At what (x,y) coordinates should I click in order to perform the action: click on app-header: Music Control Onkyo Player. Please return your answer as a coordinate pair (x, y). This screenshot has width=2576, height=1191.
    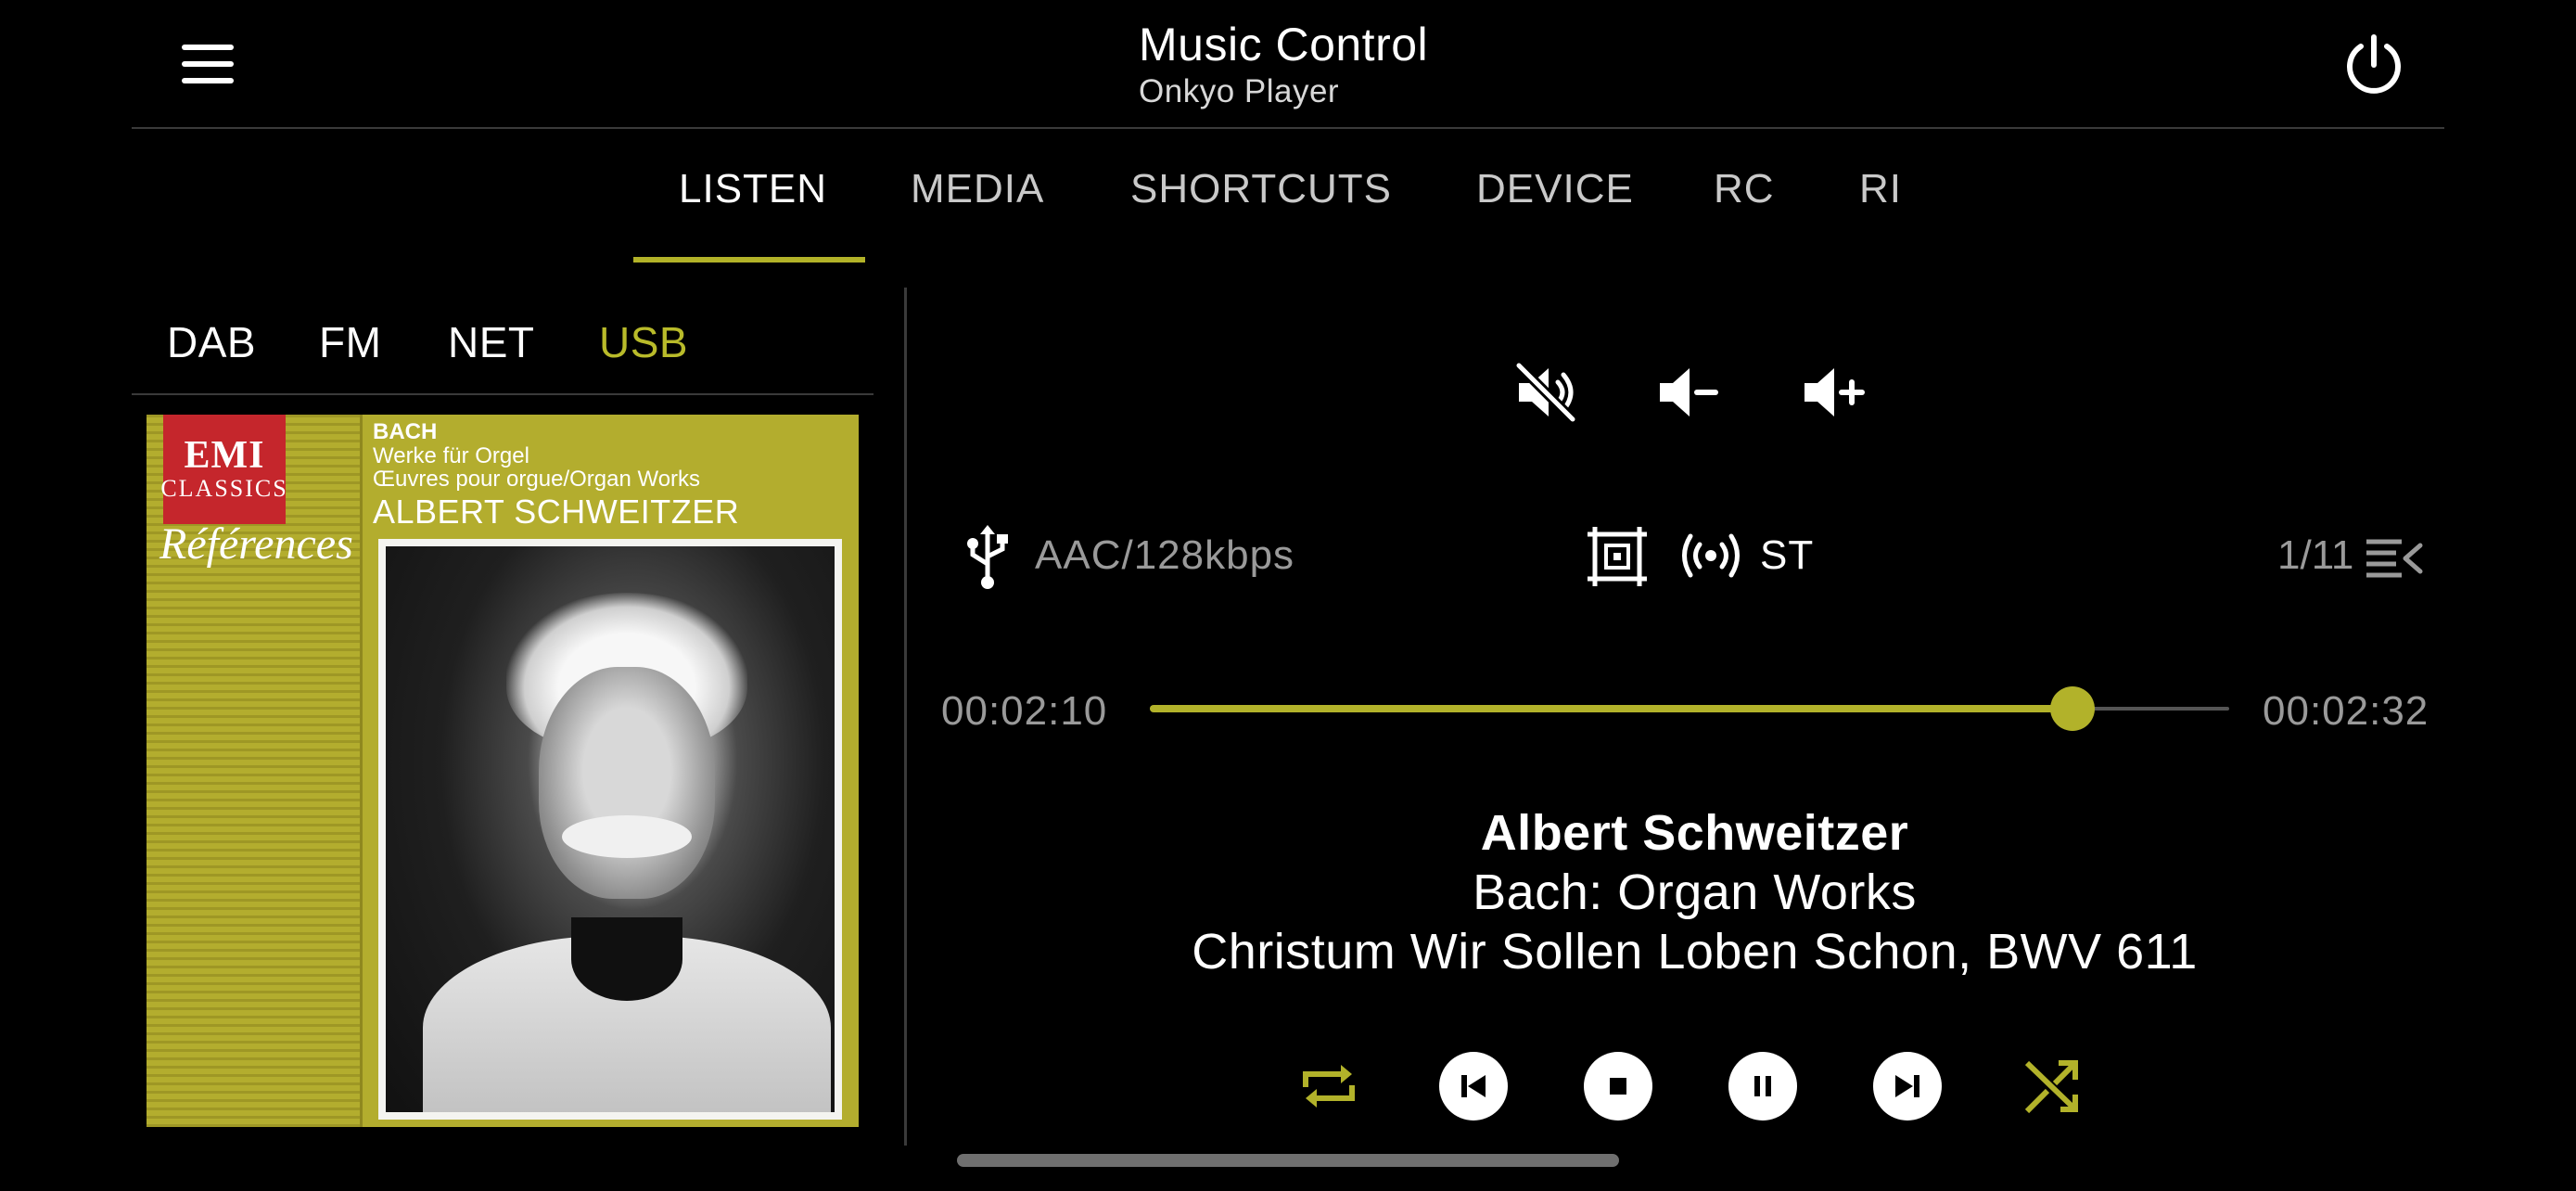
    Looking at the image, I should click on (1288, 64).